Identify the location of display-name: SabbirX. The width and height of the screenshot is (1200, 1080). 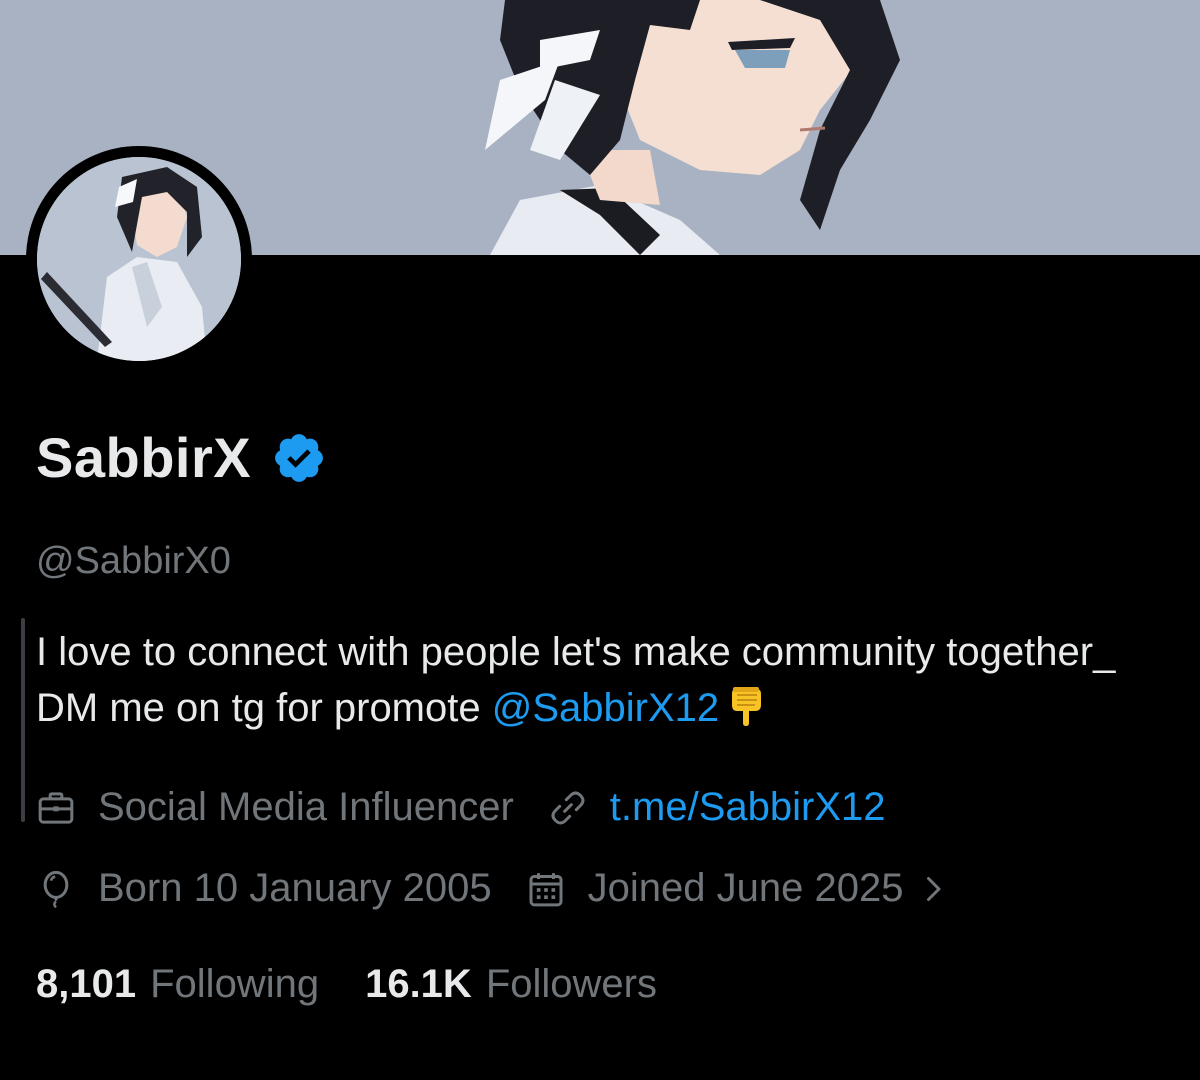
(144, 457).